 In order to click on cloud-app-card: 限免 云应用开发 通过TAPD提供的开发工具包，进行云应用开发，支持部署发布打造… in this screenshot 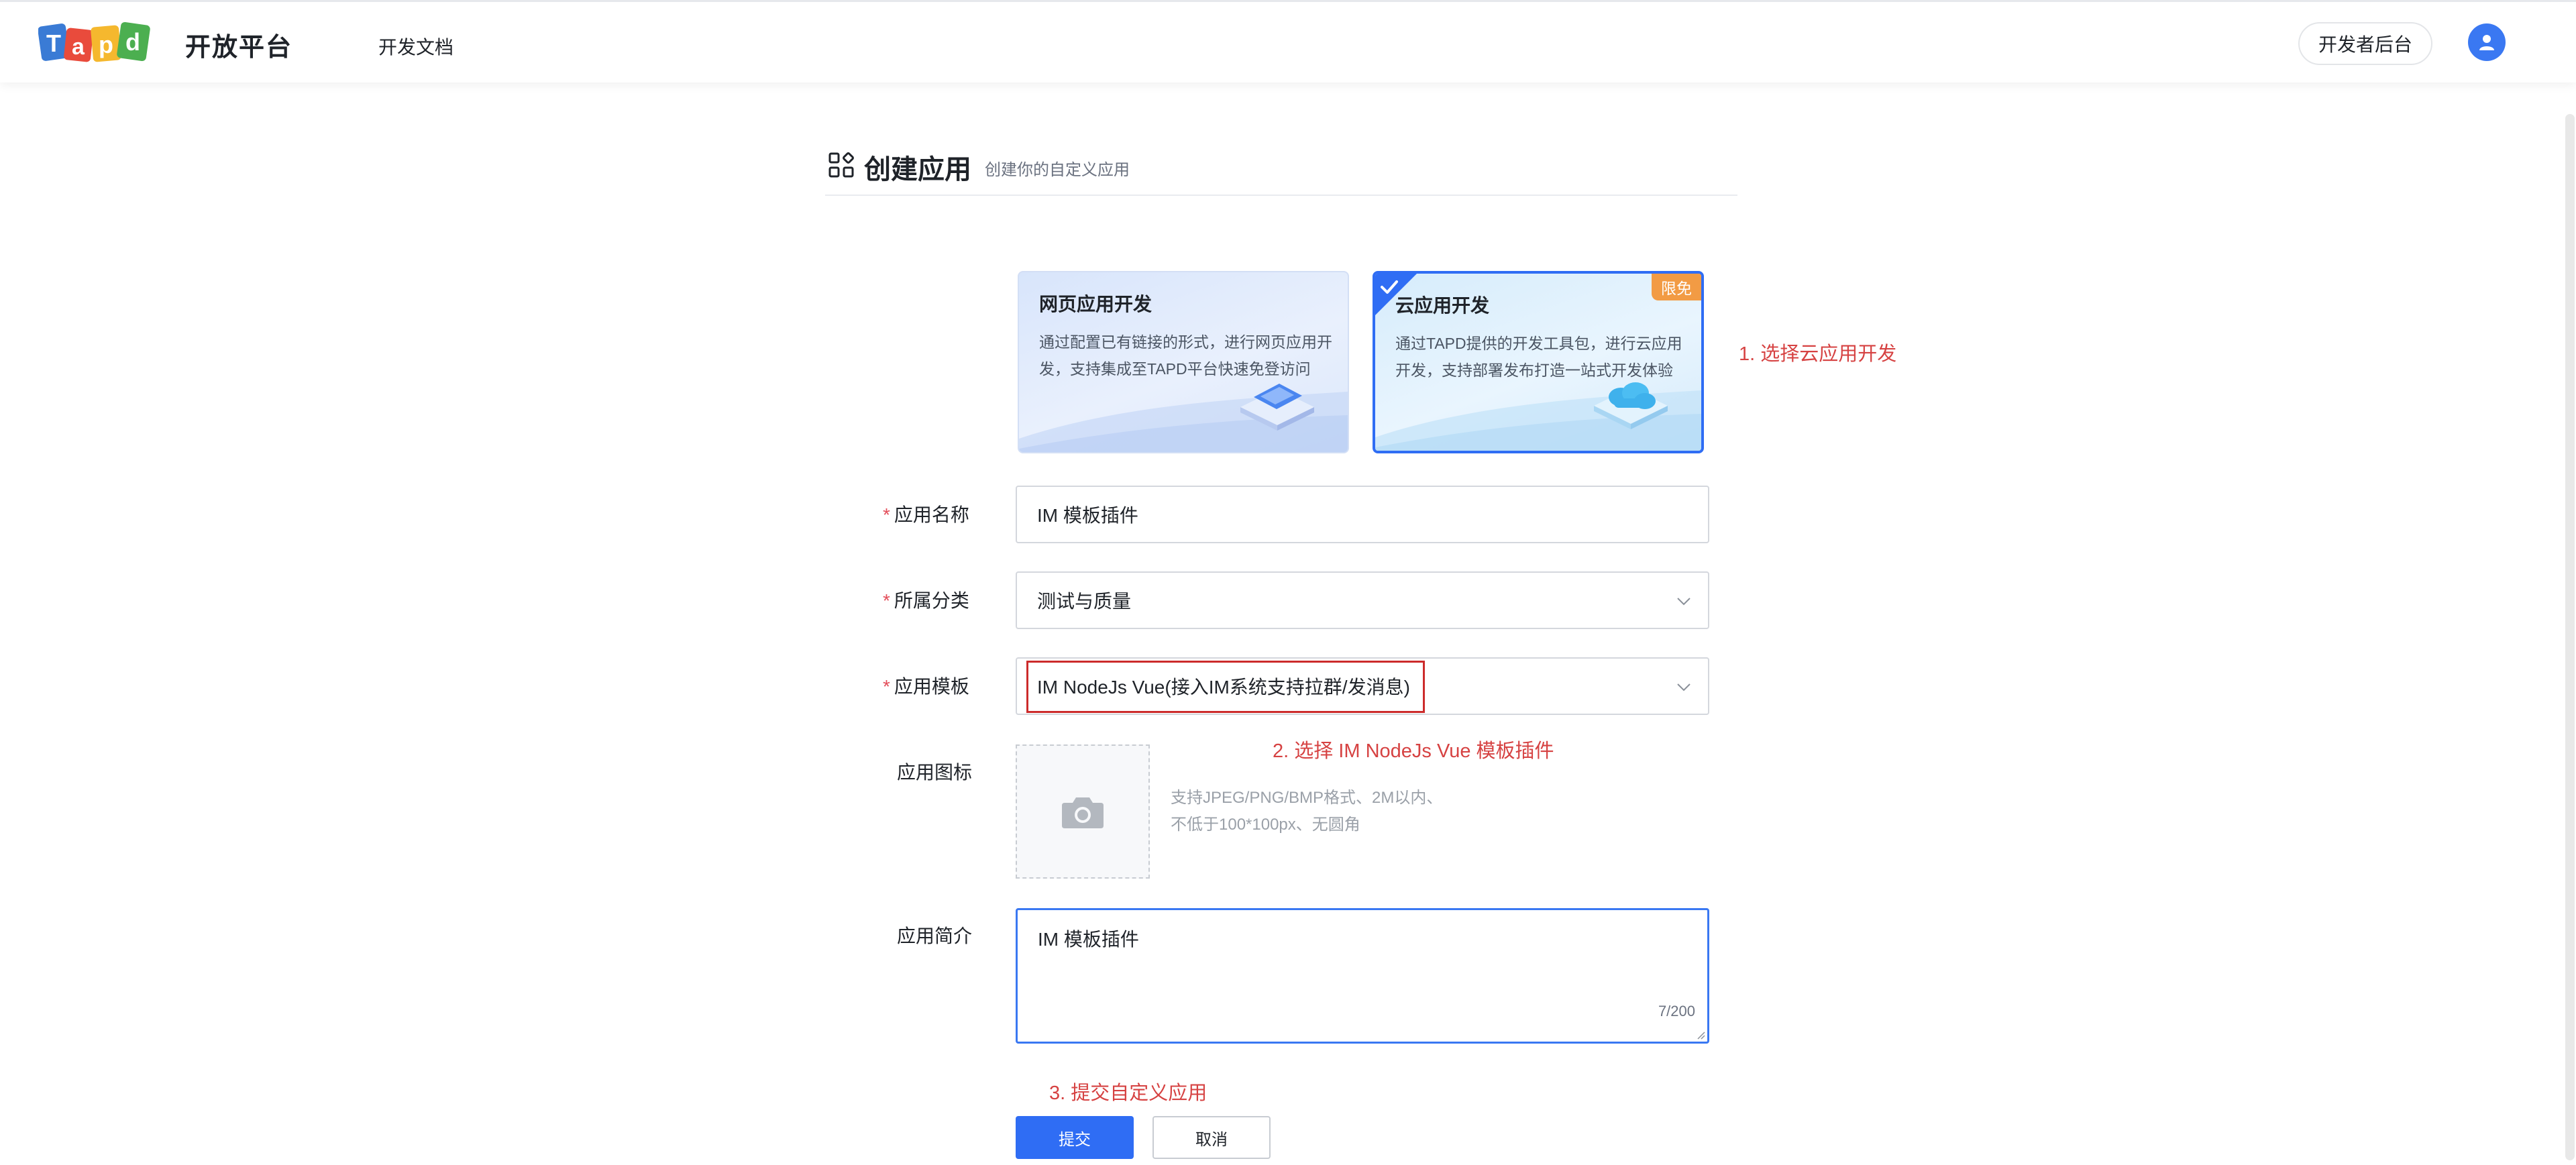, I will do `click(1538, 362)`.